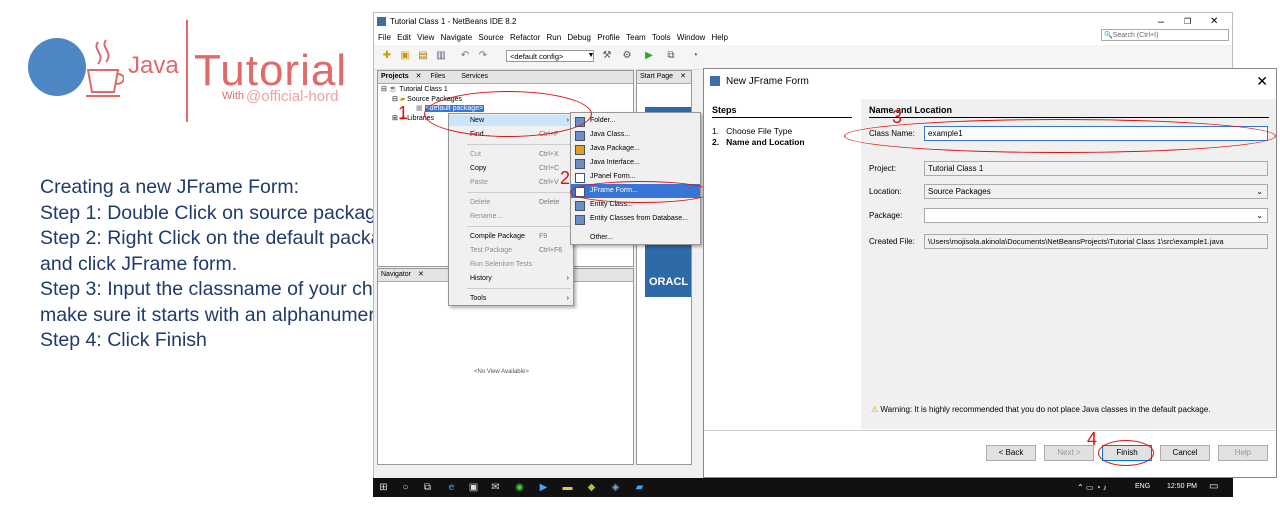 This screenshot has height=512, width=1280. Describe the element at coordinates (501, 372) in the screenshot. I see `no-view-text: <No View Available>` at that location.